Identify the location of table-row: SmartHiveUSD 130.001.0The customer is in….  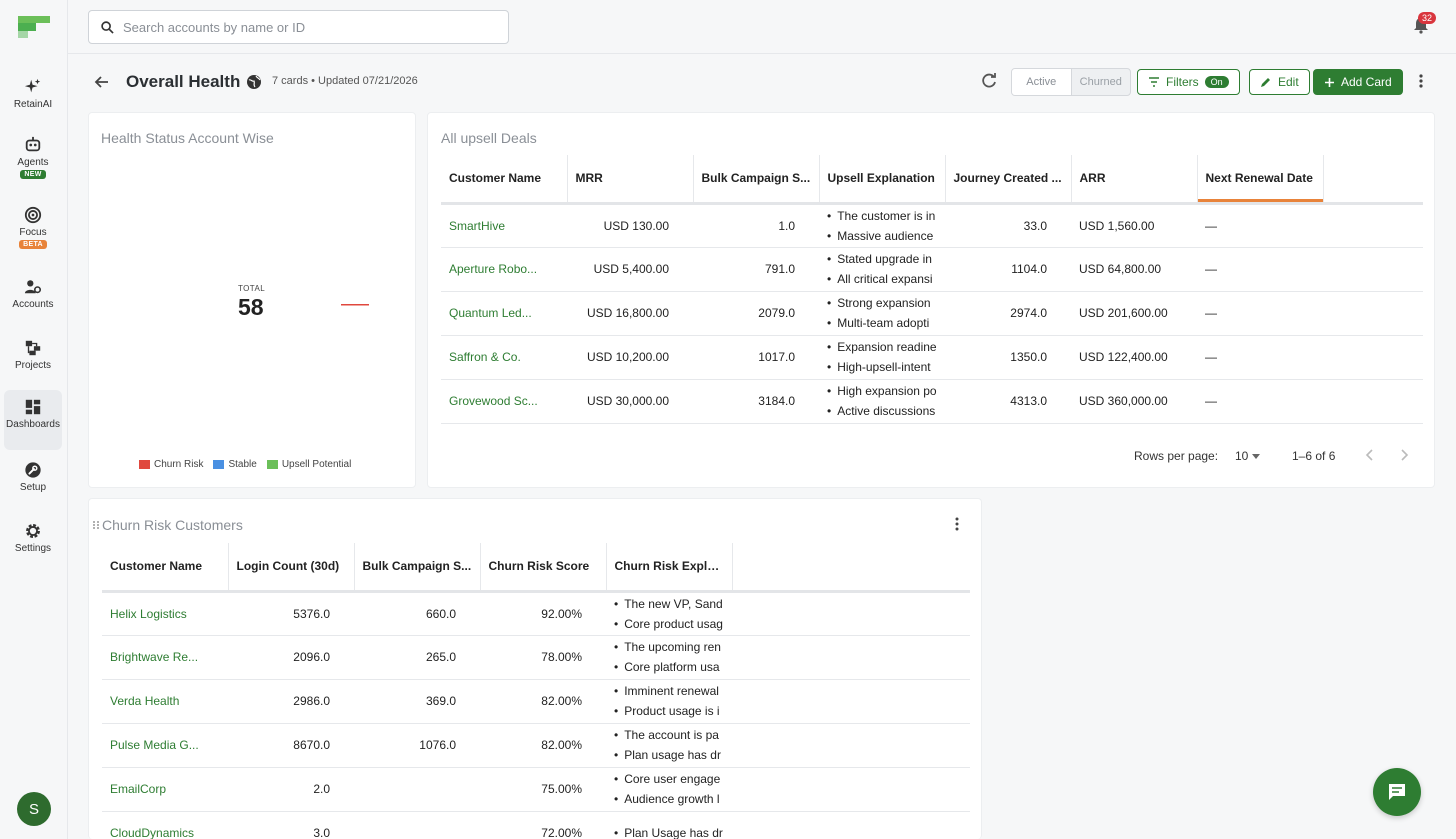
(932, 225).